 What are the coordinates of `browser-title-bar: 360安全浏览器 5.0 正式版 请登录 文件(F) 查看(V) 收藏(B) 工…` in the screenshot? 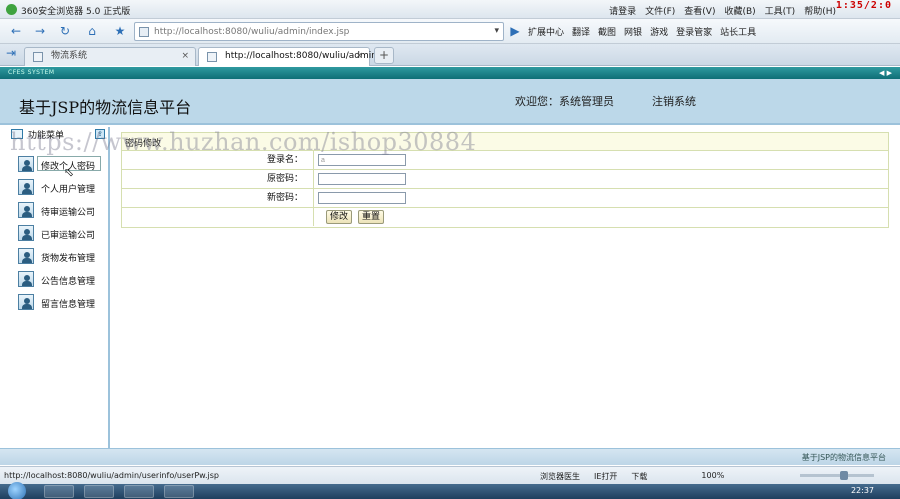 It's located at (450, 9).